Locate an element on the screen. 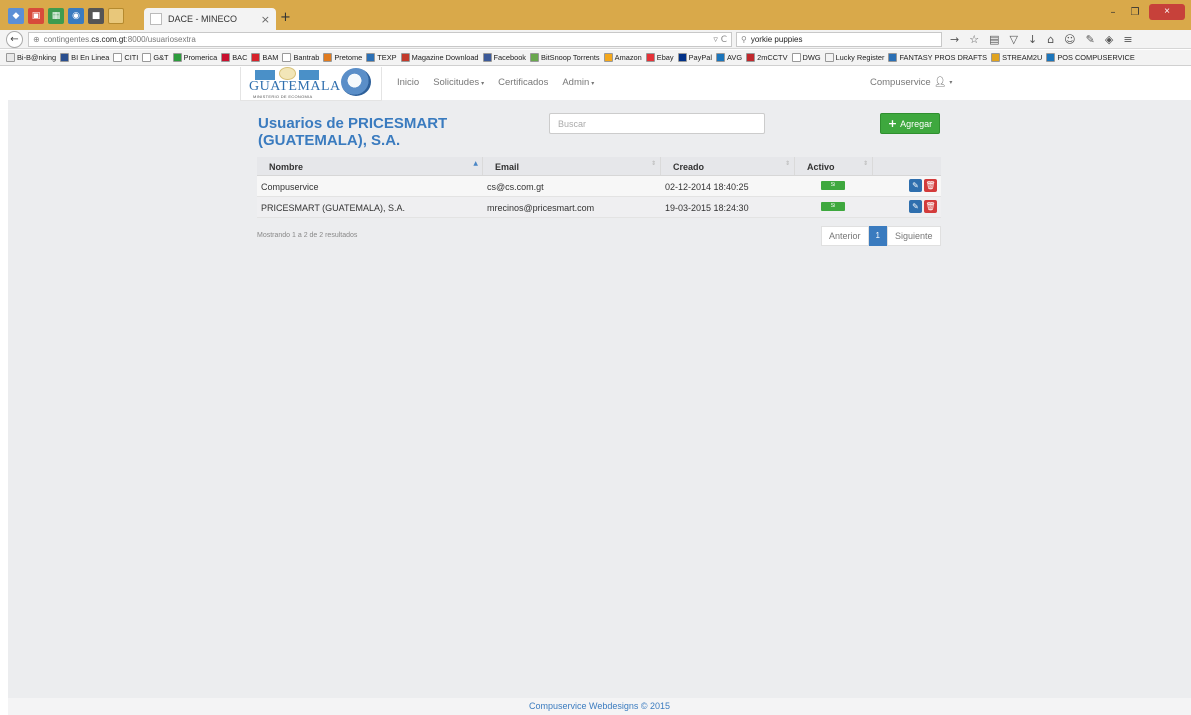 The width and height of the screenshot is (1191, 715). bookmark-item: Promerica is located at coordinates (194, 57).